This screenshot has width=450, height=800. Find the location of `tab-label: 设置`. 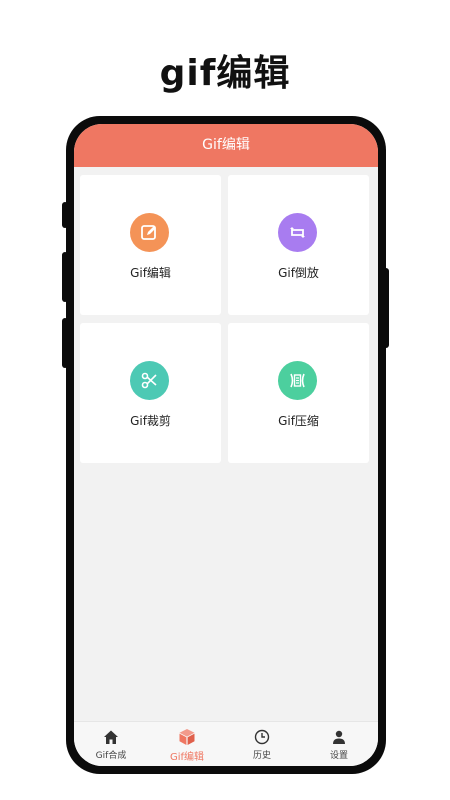

tab-label: 设置 is located at coordinates (338, 756).